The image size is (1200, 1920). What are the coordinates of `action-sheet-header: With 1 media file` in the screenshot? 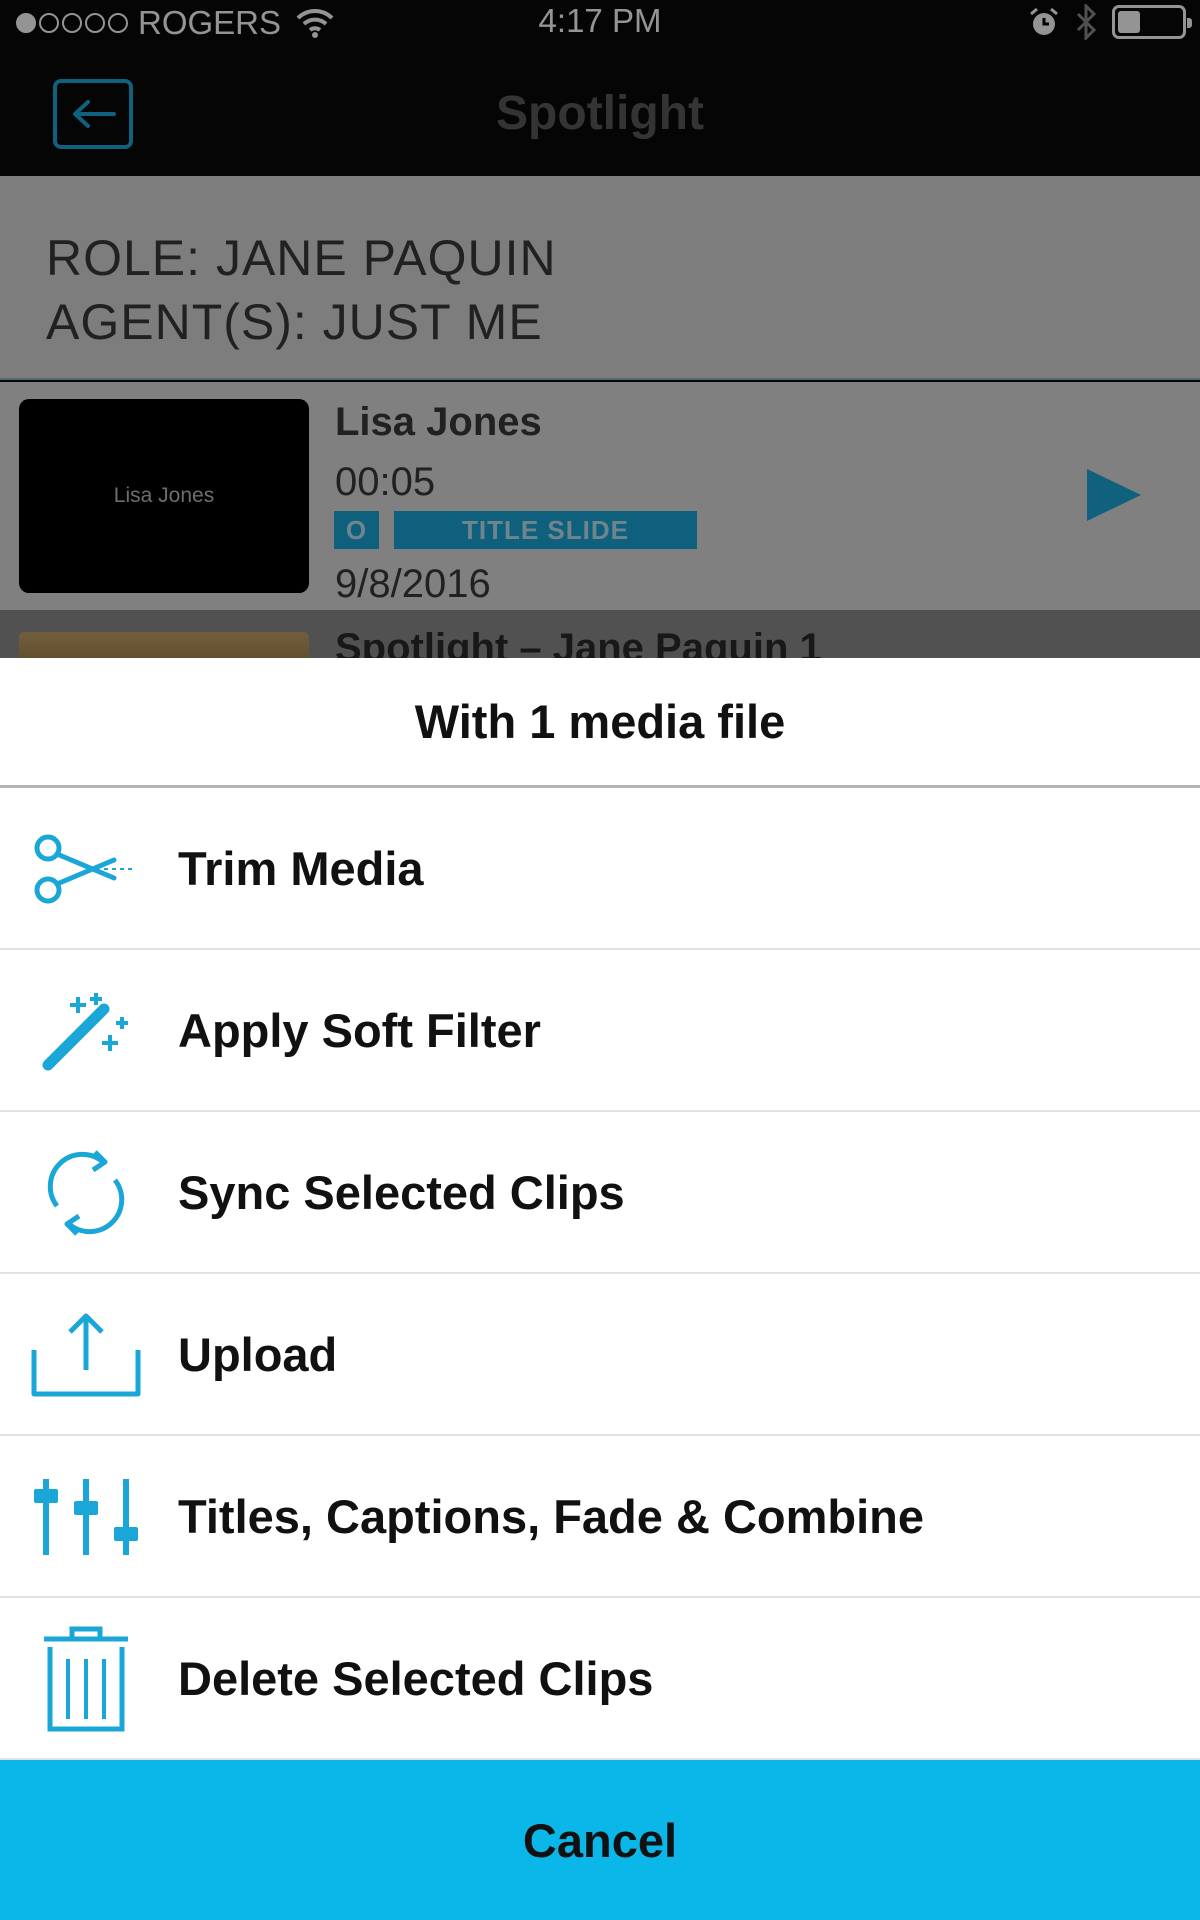 It's located at (600, 723).